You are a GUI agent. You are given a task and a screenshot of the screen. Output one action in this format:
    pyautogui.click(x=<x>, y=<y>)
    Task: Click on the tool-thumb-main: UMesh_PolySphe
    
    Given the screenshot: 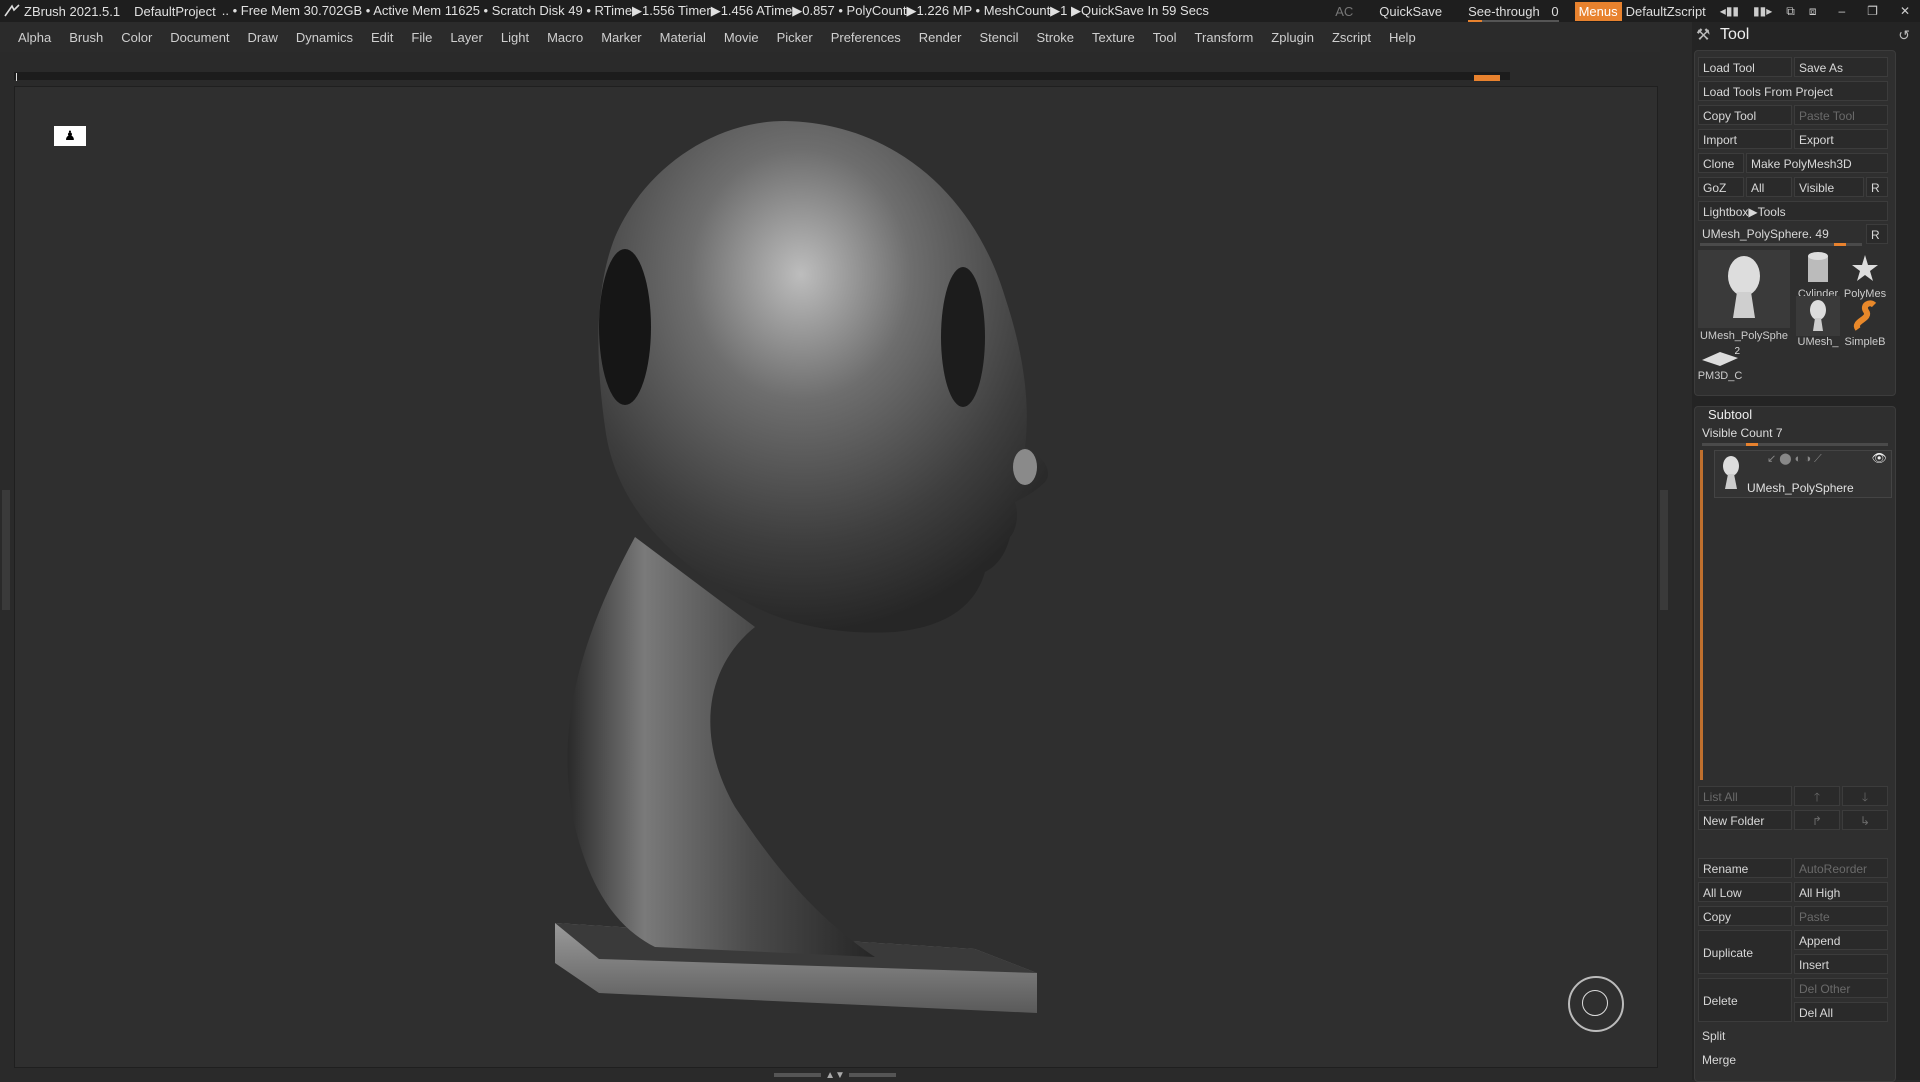 What is the action you would take?
    pyautogui.click(x=1744, y=296)
    